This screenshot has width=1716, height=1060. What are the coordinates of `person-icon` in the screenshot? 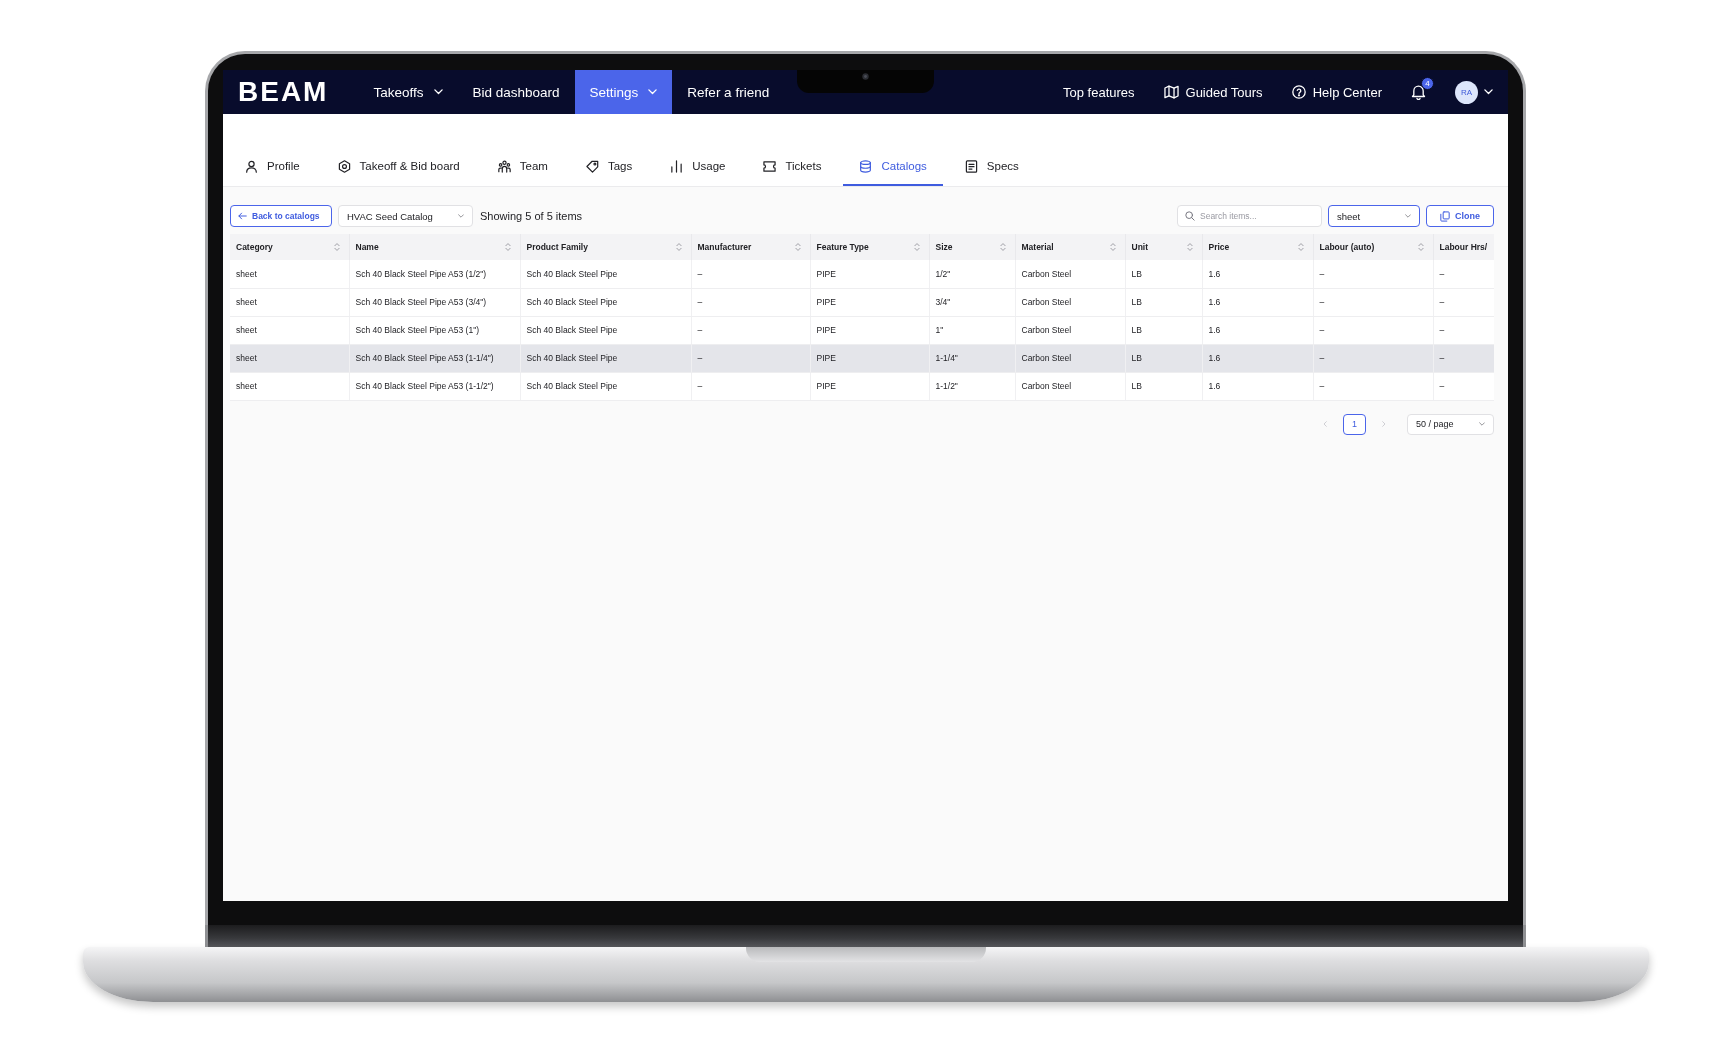 It's located at (251, 166).